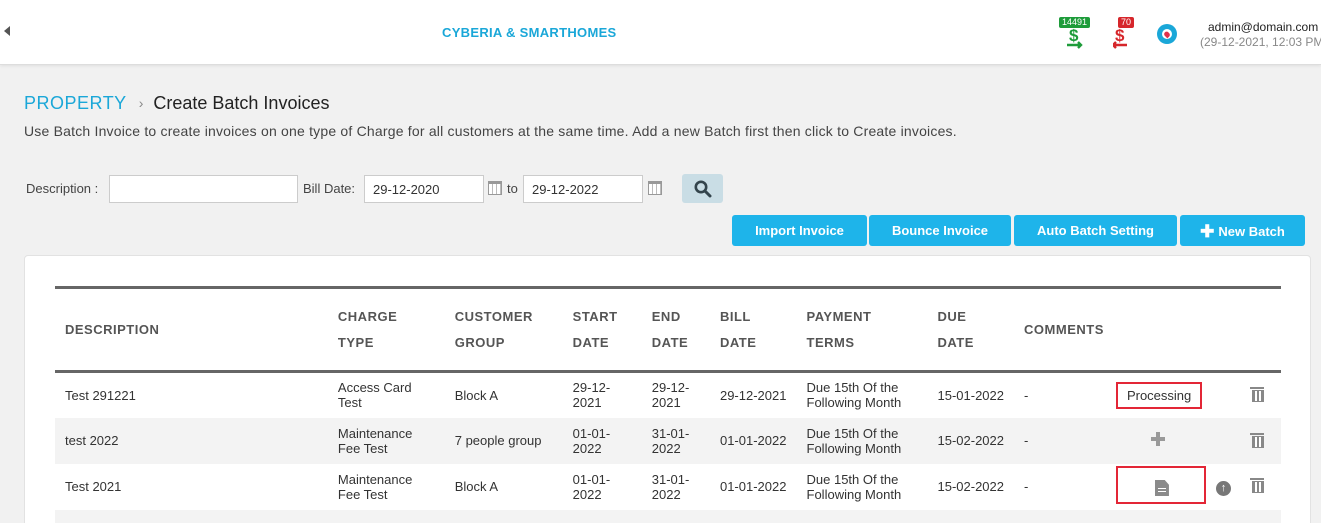  I want to click on col-actions, so click(1243, 330).